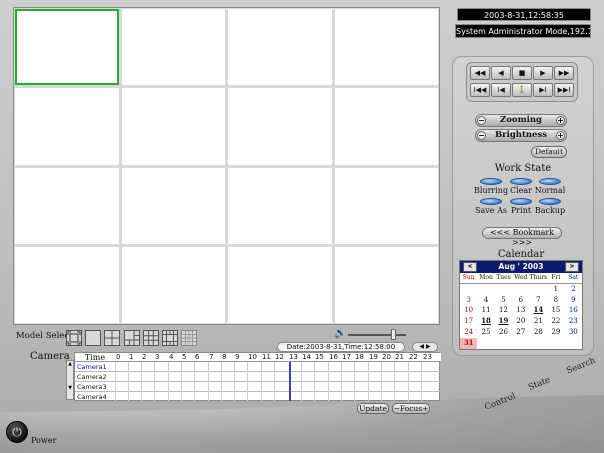 The height and width of the screenshot is (453, 604). I want to click on volume-slider, so click(377, 335).